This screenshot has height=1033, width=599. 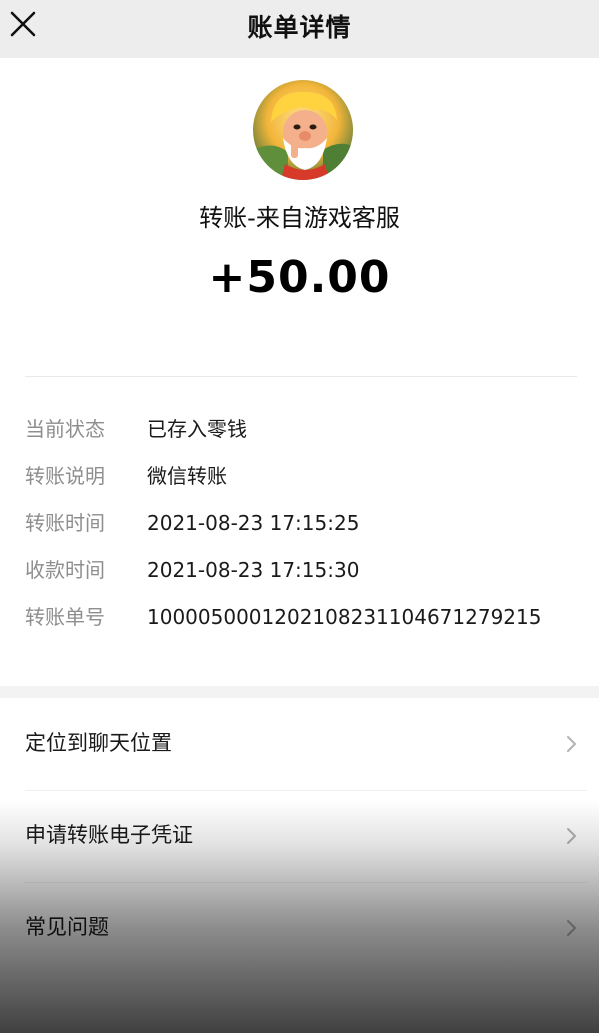 What do you see at coordinates (253, 570) in the screenshot?
I see `detail-value: 2021-08-23 17:15:30` at bounding box center [253, 570].